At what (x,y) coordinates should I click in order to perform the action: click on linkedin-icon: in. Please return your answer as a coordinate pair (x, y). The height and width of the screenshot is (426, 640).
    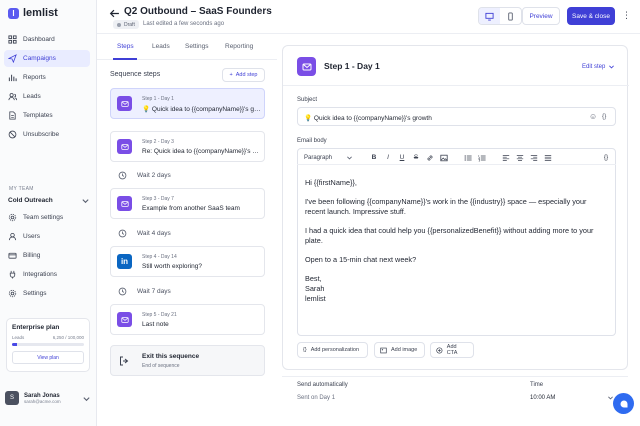
    Looking at the image, I should click on (124, 261).